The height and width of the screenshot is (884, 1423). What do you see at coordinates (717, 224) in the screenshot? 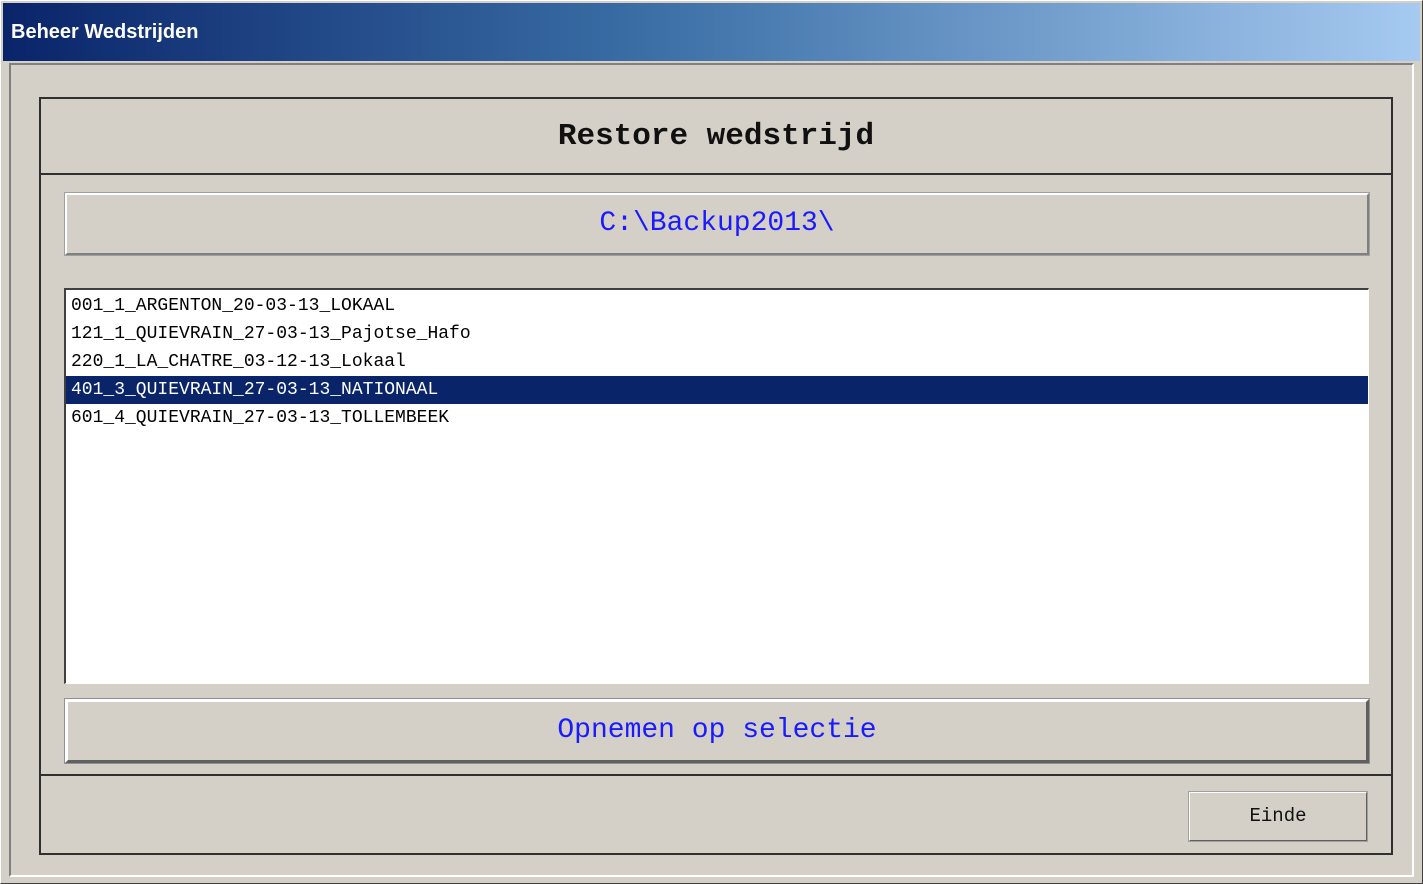
I see `backup-path-label: C:\Backup2013\` at bounding box center [717, 224].